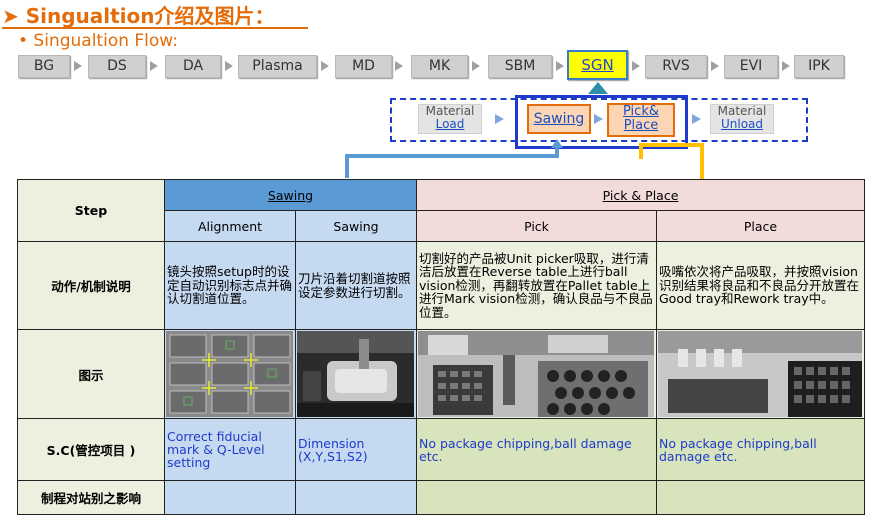  What do you see at coordinates (439, 66) in the screenshot?
I see `flow-step-mk: MK` at bounding box center [439, 66].